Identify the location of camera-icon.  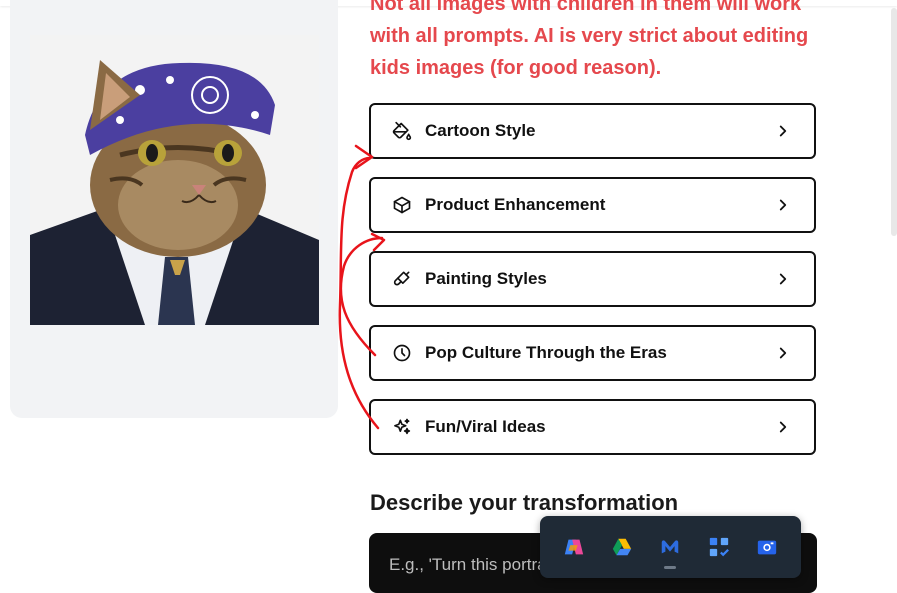
(767, 547).